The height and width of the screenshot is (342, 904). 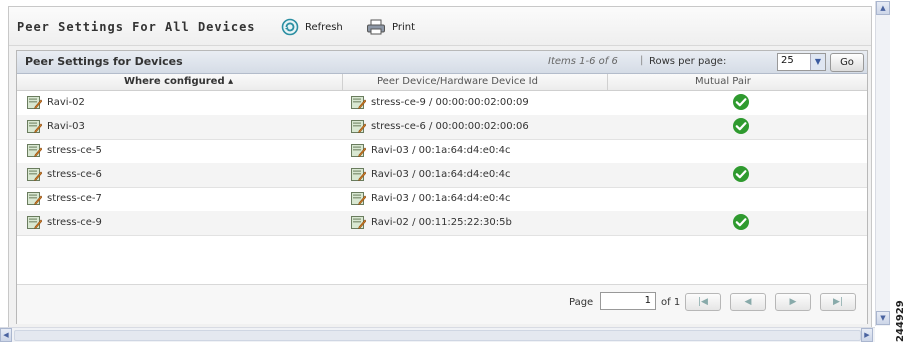 What do you see at coordinates (801, 62) in the screenshot?
I see `rows-per-page-select: 25 ▼` at bounding box center [801, 62].